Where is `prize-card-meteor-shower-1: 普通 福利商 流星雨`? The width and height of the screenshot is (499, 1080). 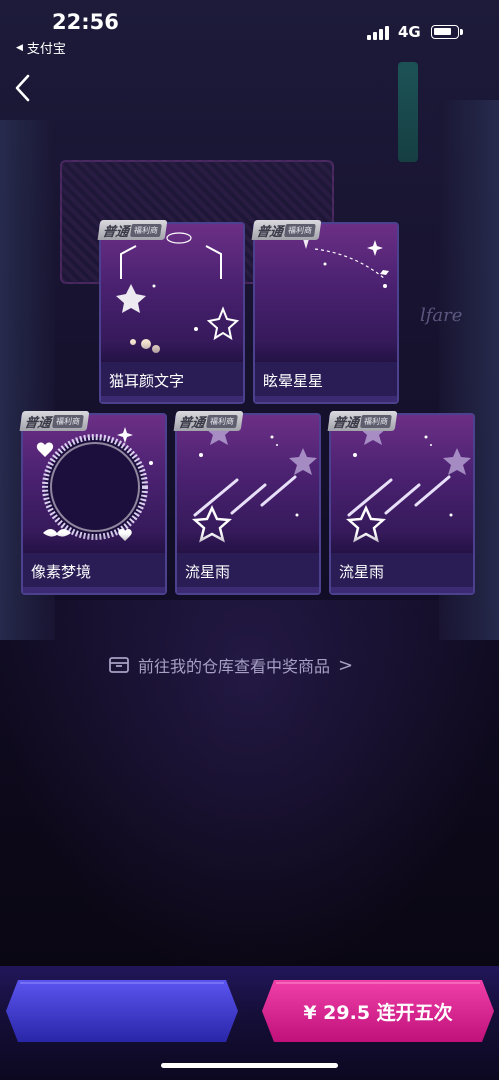 prize-card-meteor-shower-1: 普通 福利商 流星雨 is located at coordinates (247, 503).